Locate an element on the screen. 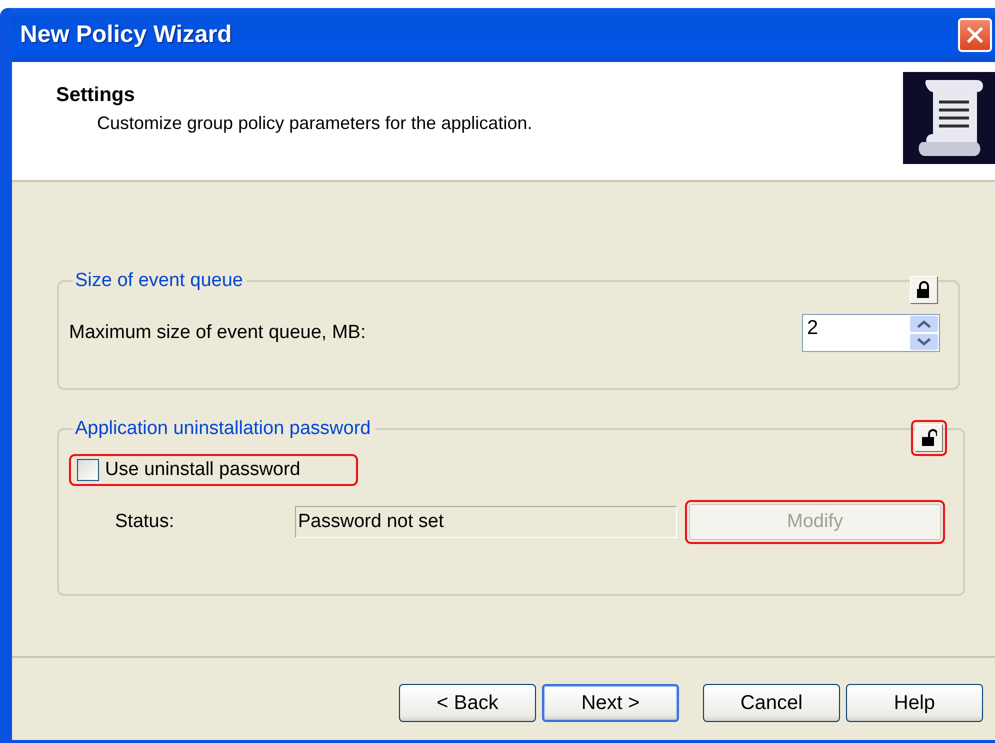  padlock-button is located at coordinates (924, 290).